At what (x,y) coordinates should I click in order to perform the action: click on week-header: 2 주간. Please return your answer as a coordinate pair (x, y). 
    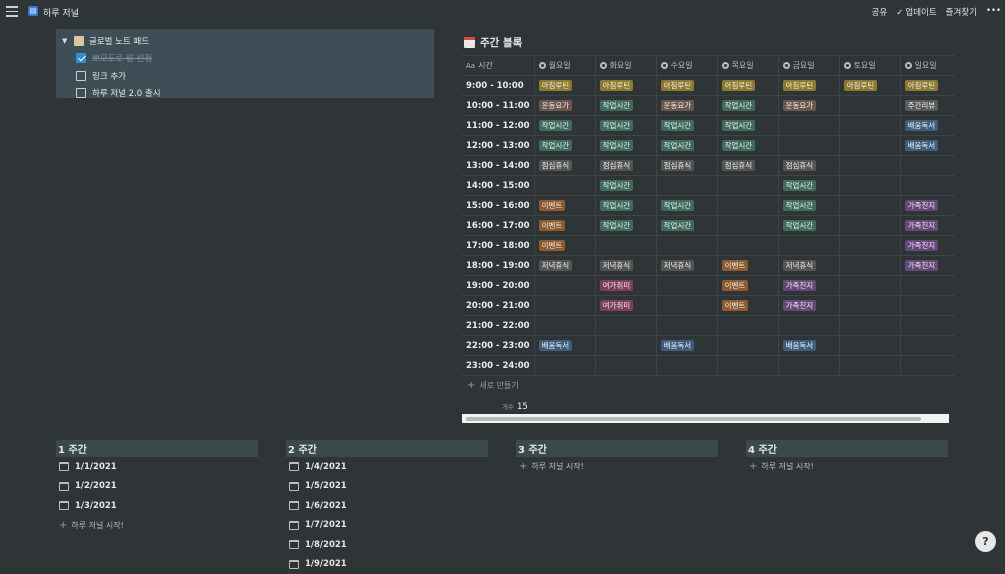
    Looking at the image, I should click on (387, 448).